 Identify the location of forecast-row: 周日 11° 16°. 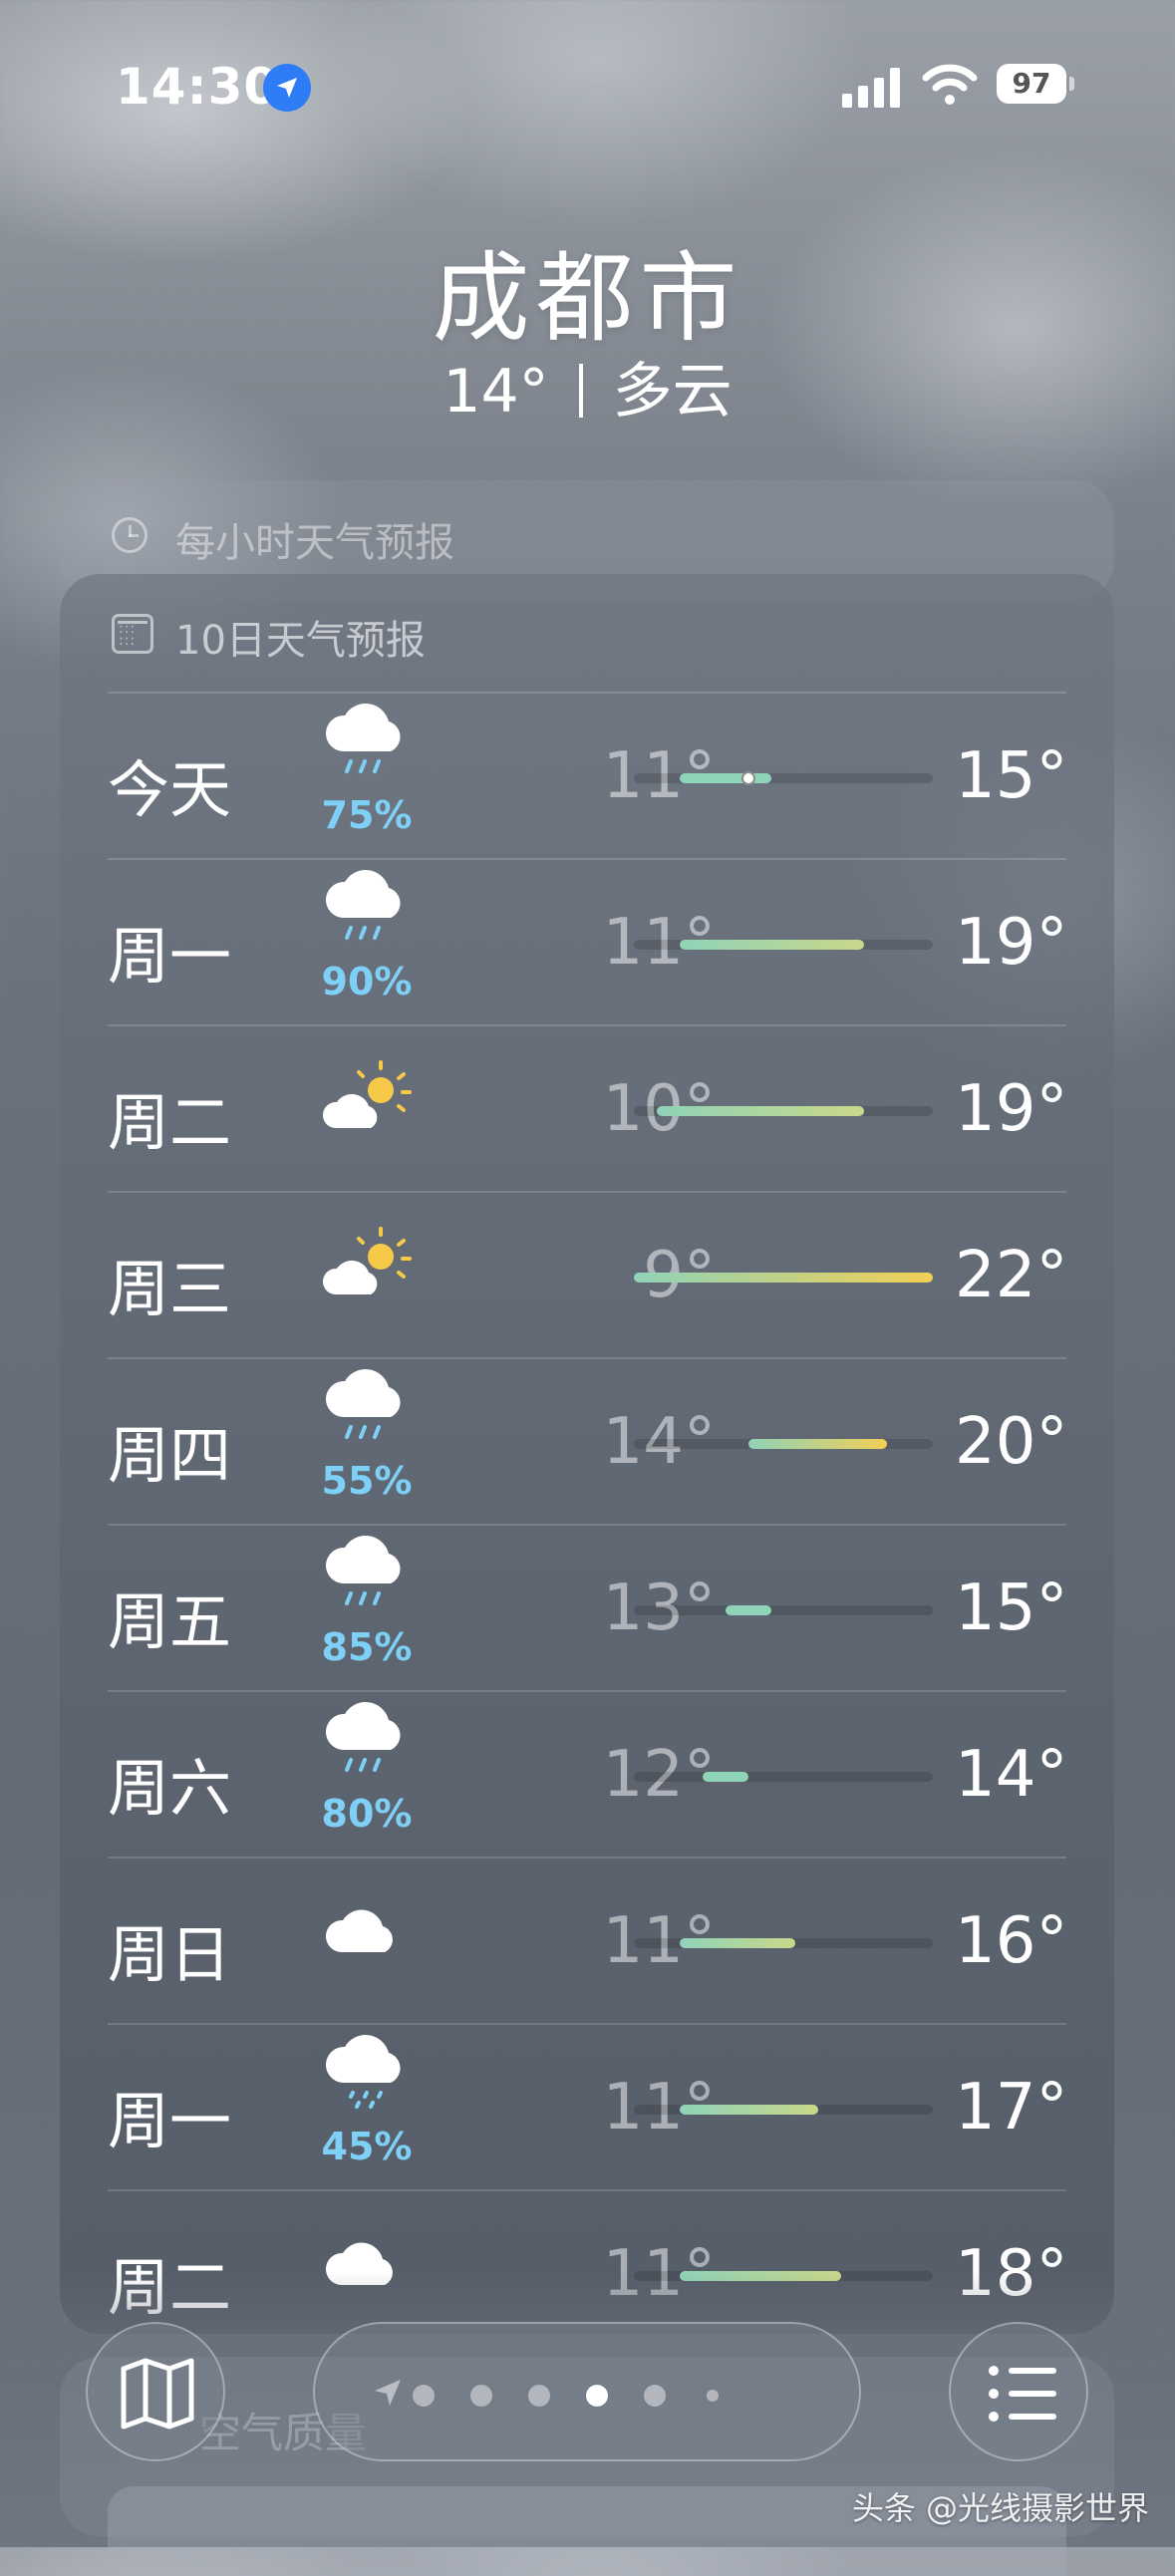
(588, 1940).